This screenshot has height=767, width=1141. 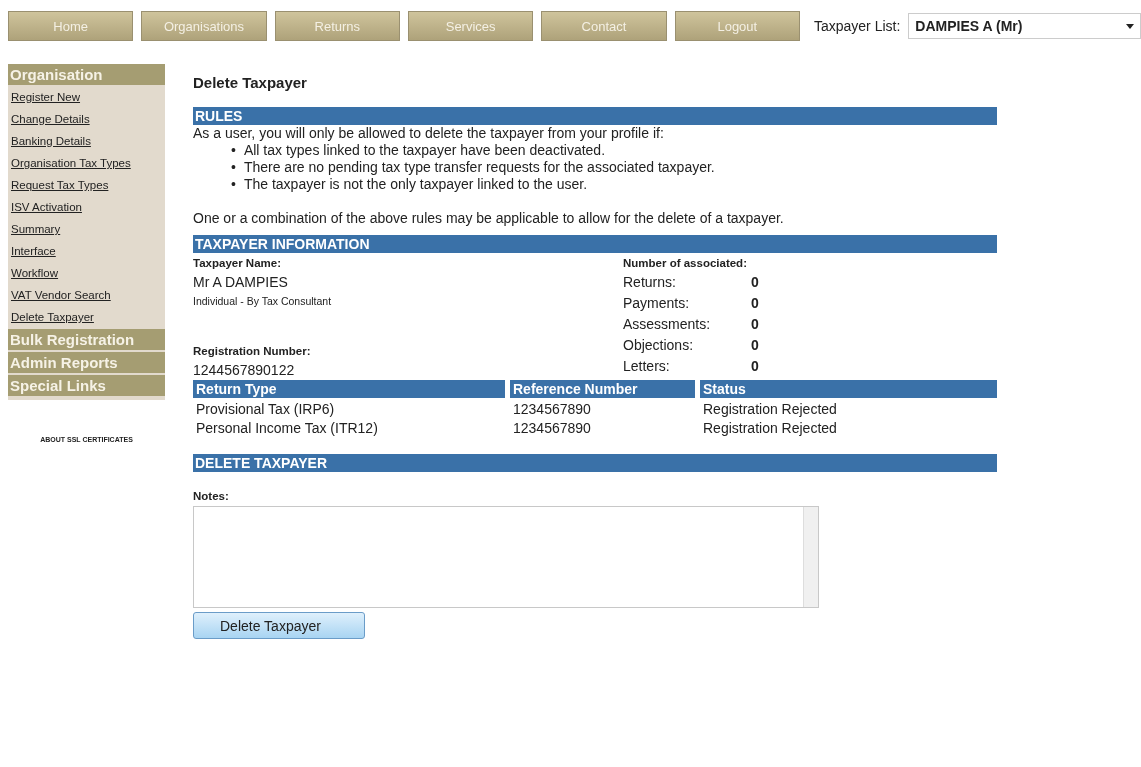 I want to click on field-label: Registration Number:, so click(x=252, y=351).